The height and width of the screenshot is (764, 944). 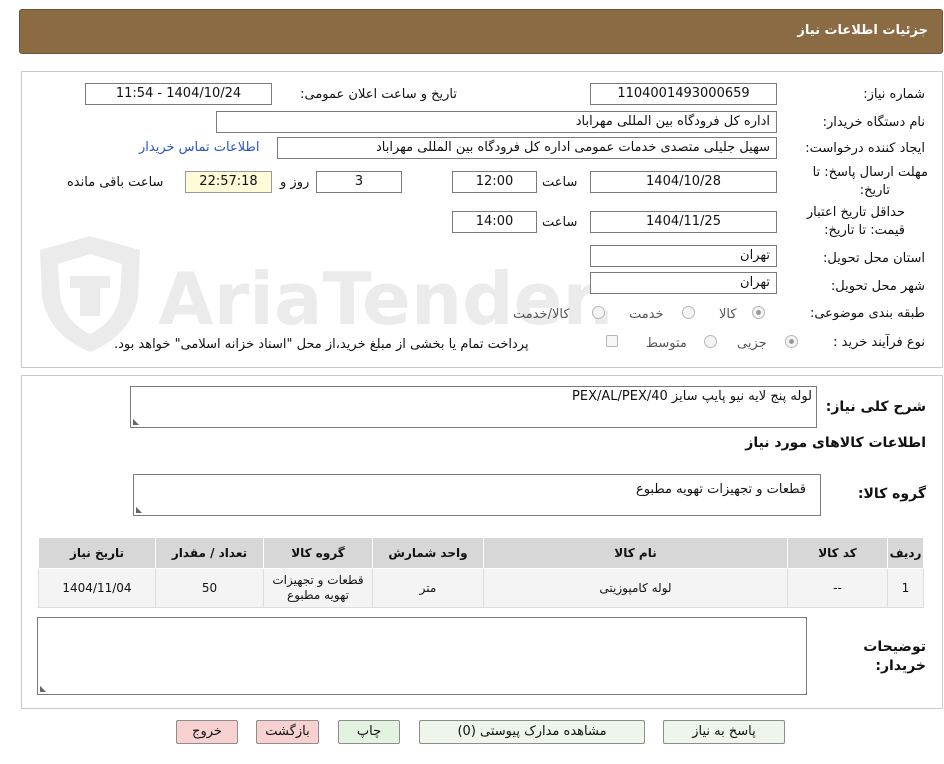 What do you see at coordinates (791, 341) in the screenshot?
I see `process-radio-minor` at bounding box center [791, 341].